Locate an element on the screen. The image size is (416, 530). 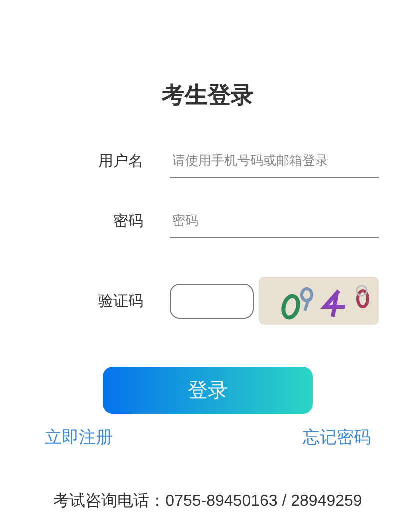
captcha-field is located at coordinates (212, 301).